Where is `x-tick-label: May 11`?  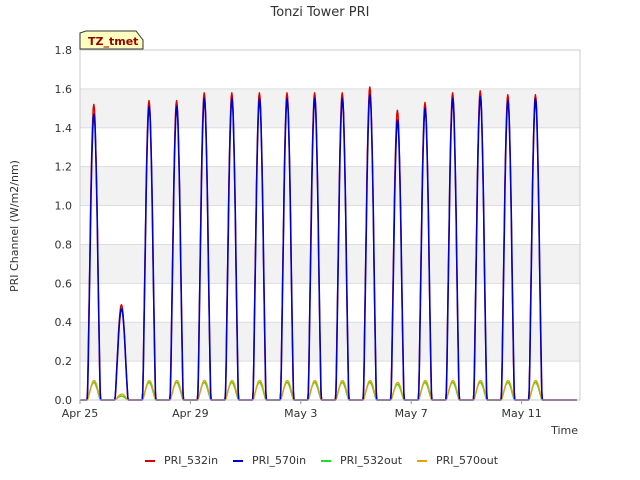
x-tick-label: May 11 is located at coordinates (521, 413).